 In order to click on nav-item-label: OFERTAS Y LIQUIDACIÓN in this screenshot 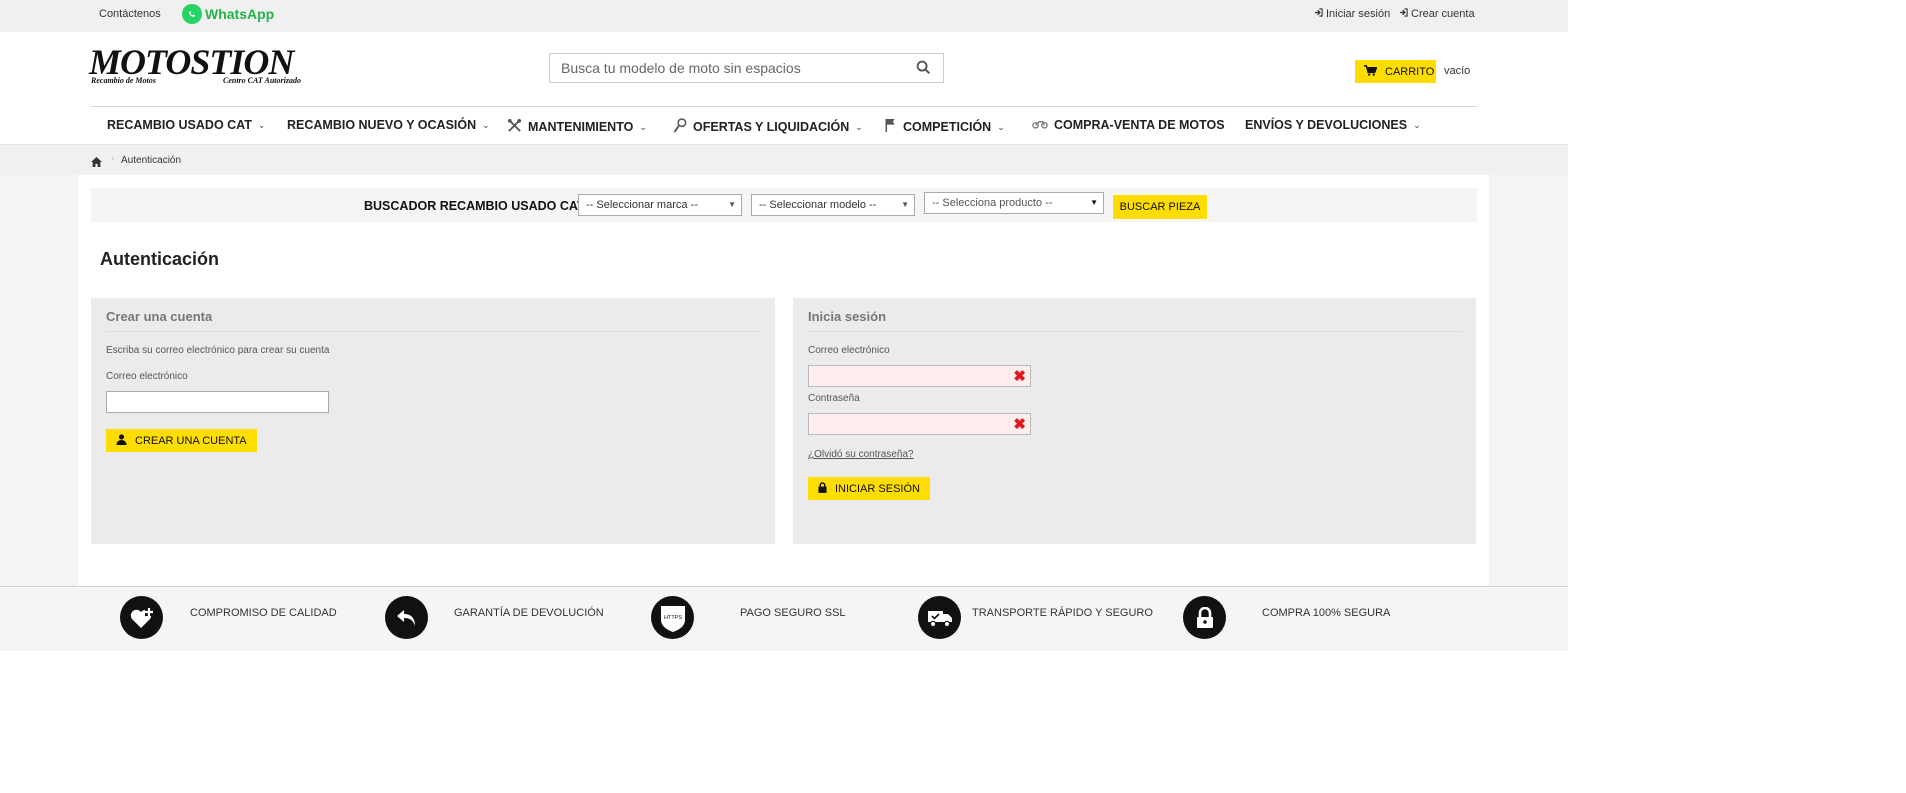, I will do `click(771, 127)`.